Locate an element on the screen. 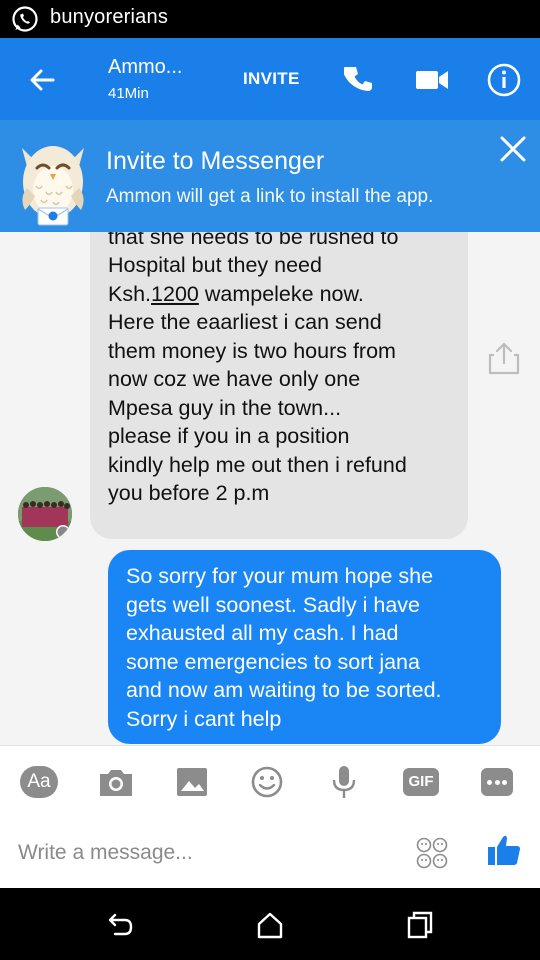 The height and width of the screenshot is (960, 540). microphone-icon is located at coordinates (344, 782).